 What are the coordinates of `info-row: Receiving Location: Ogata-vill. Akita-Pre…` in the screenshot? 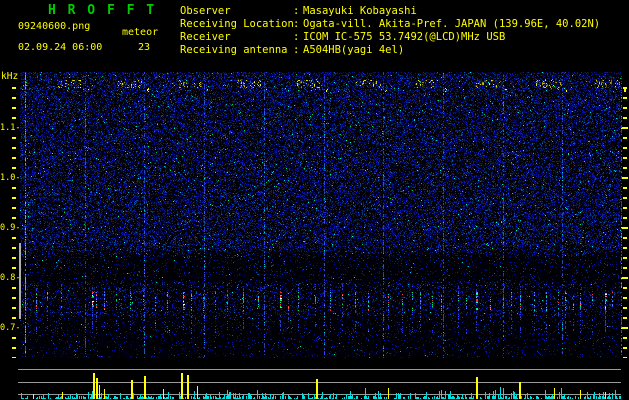 It's located at (390, 24).